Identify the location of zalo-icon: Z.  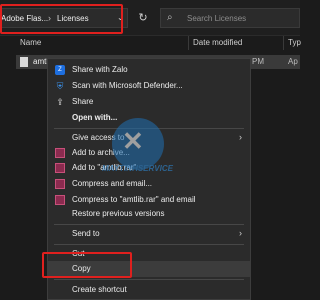
(60, 70).